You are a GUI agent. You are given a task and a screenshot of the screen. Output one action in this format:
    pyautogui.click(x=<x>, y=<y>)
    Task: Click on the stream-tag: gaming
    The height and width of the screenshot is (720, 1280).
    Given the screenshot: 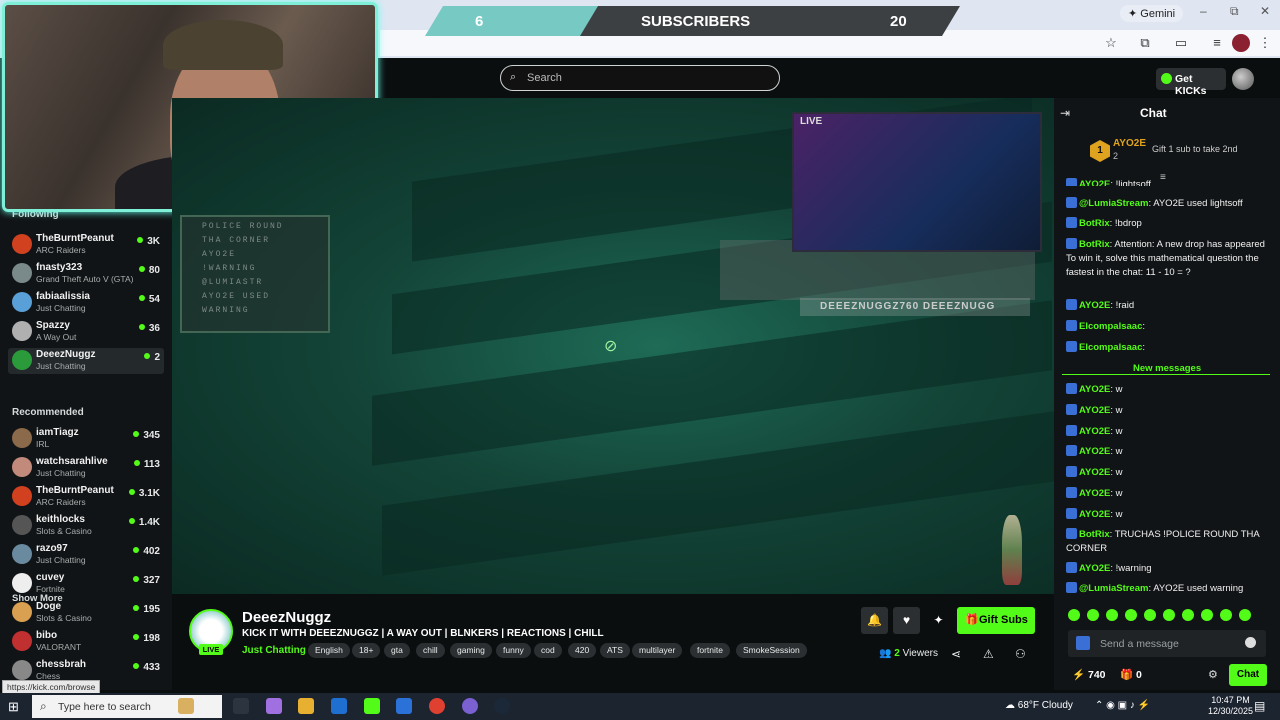 What is the action you would take?
    pyautogui.click(x=471, y=650)
    